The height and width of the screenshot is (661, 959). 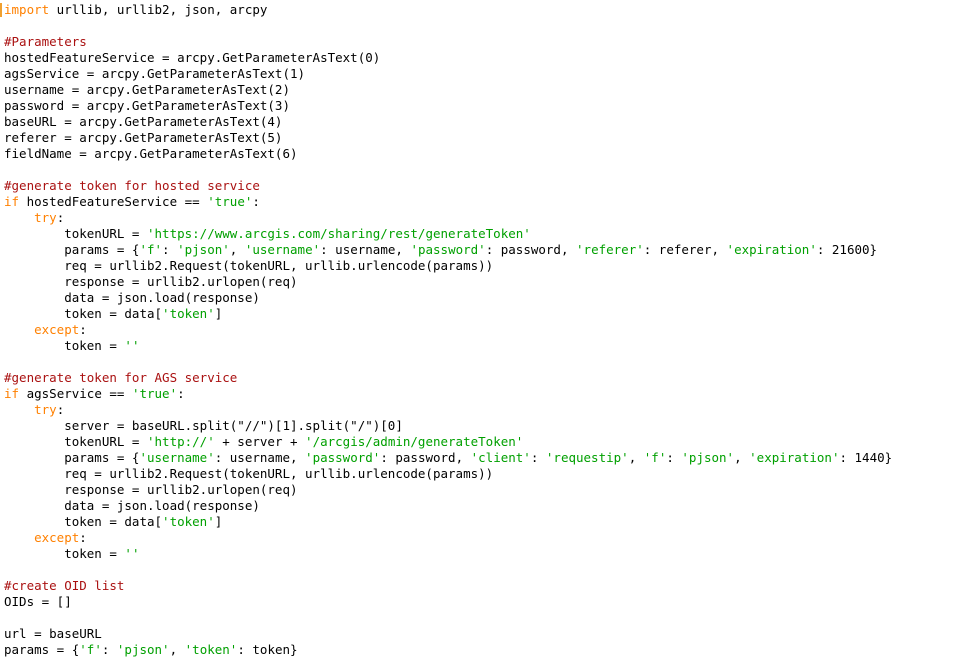 What do you see at coordinates (448, 186) in the screenshot?
I see `code-line: #generate token for hosted service` at bounding box center [448, 186].